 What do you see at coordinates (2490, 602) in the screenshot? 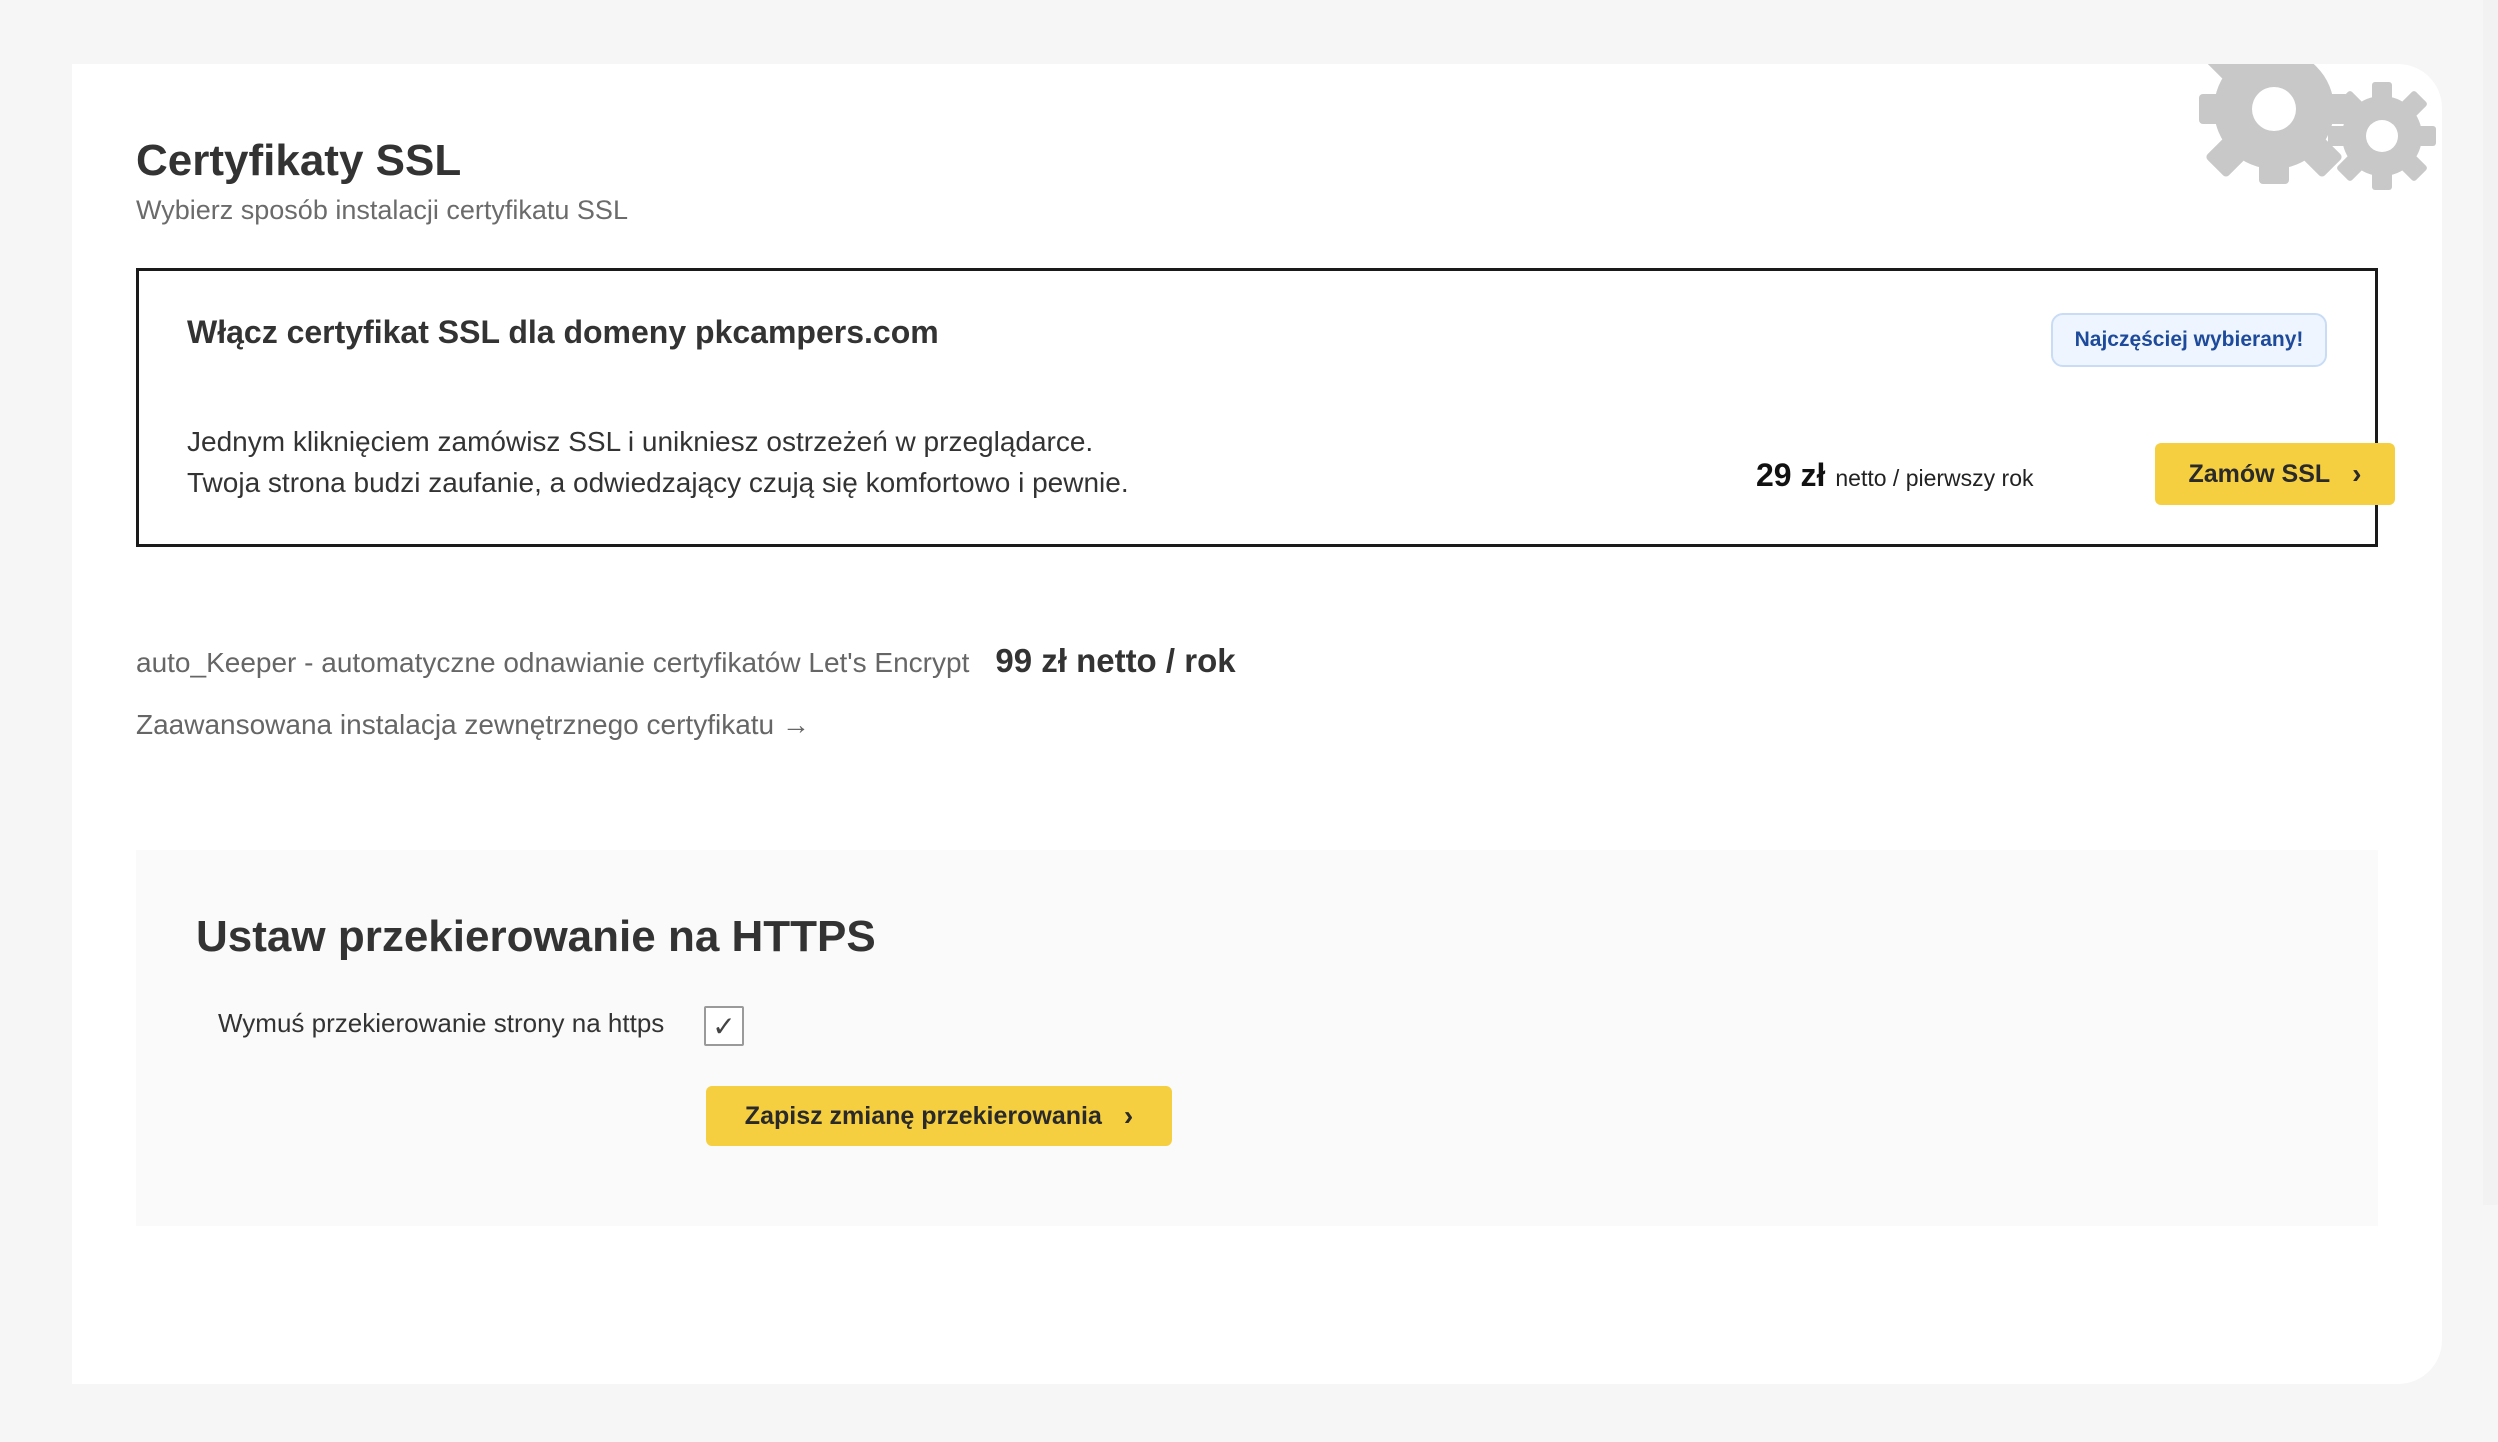
I see `page-scrollbar` at bounding box center [2490, 602].